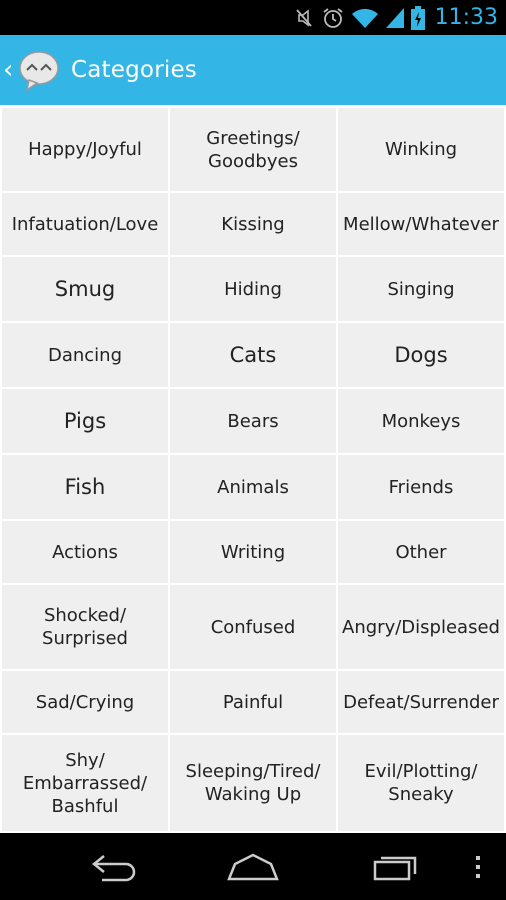  I want to click on category-singing: Singing, so click(421, 289).